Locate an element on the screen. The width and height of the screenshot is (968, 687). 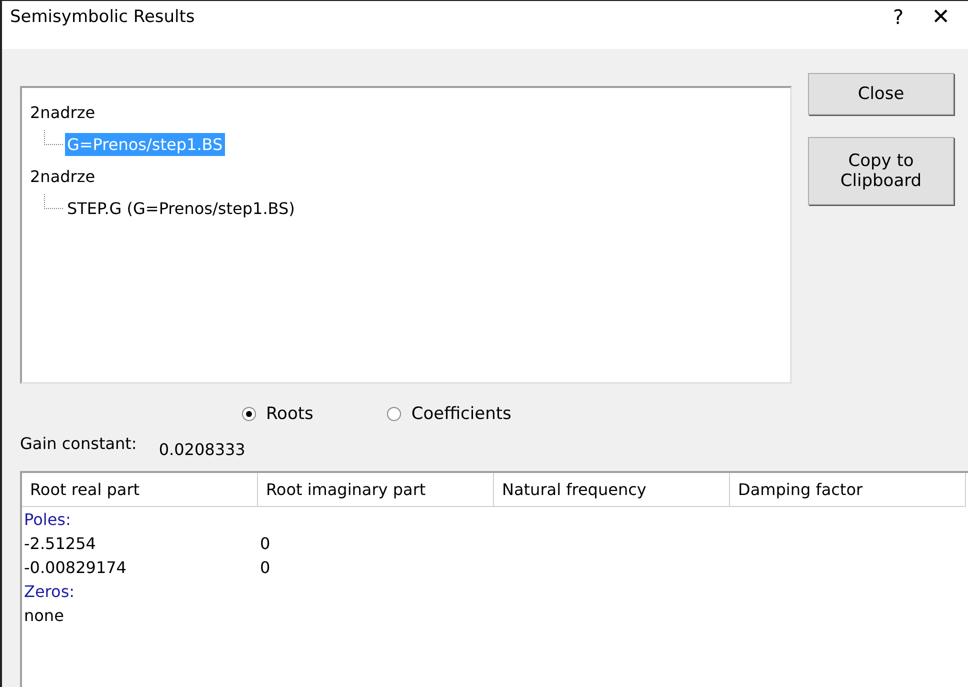
help-button: ? is located at coordinates (898, 17).